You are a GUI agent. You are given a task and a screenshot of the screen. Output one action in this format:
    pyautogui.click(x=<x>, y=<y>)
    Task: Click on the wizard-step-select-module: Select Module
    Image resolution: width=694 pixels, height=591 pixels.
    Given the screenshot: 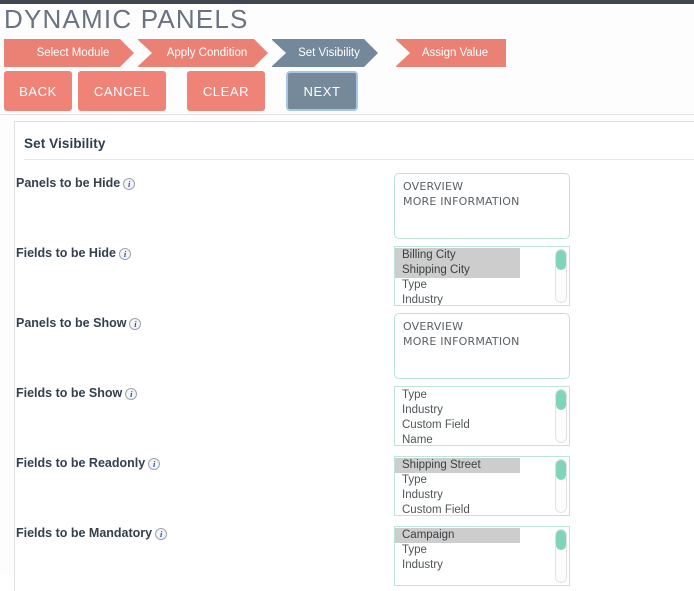 What is the action you would take?
    pyautogui.click(x=69, y=53)
    